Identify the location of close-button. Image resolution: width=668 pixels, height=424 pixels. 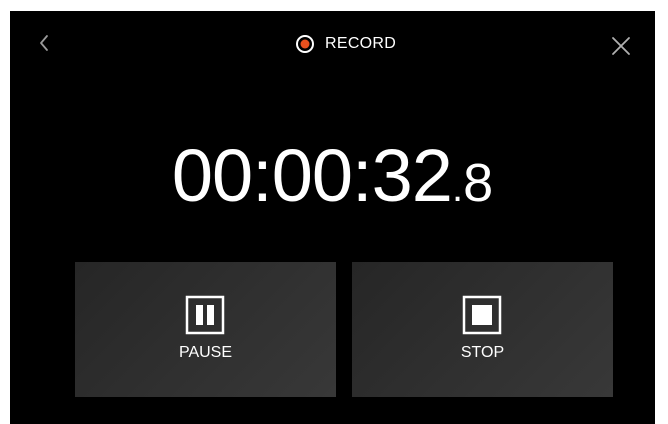
(621, 46).